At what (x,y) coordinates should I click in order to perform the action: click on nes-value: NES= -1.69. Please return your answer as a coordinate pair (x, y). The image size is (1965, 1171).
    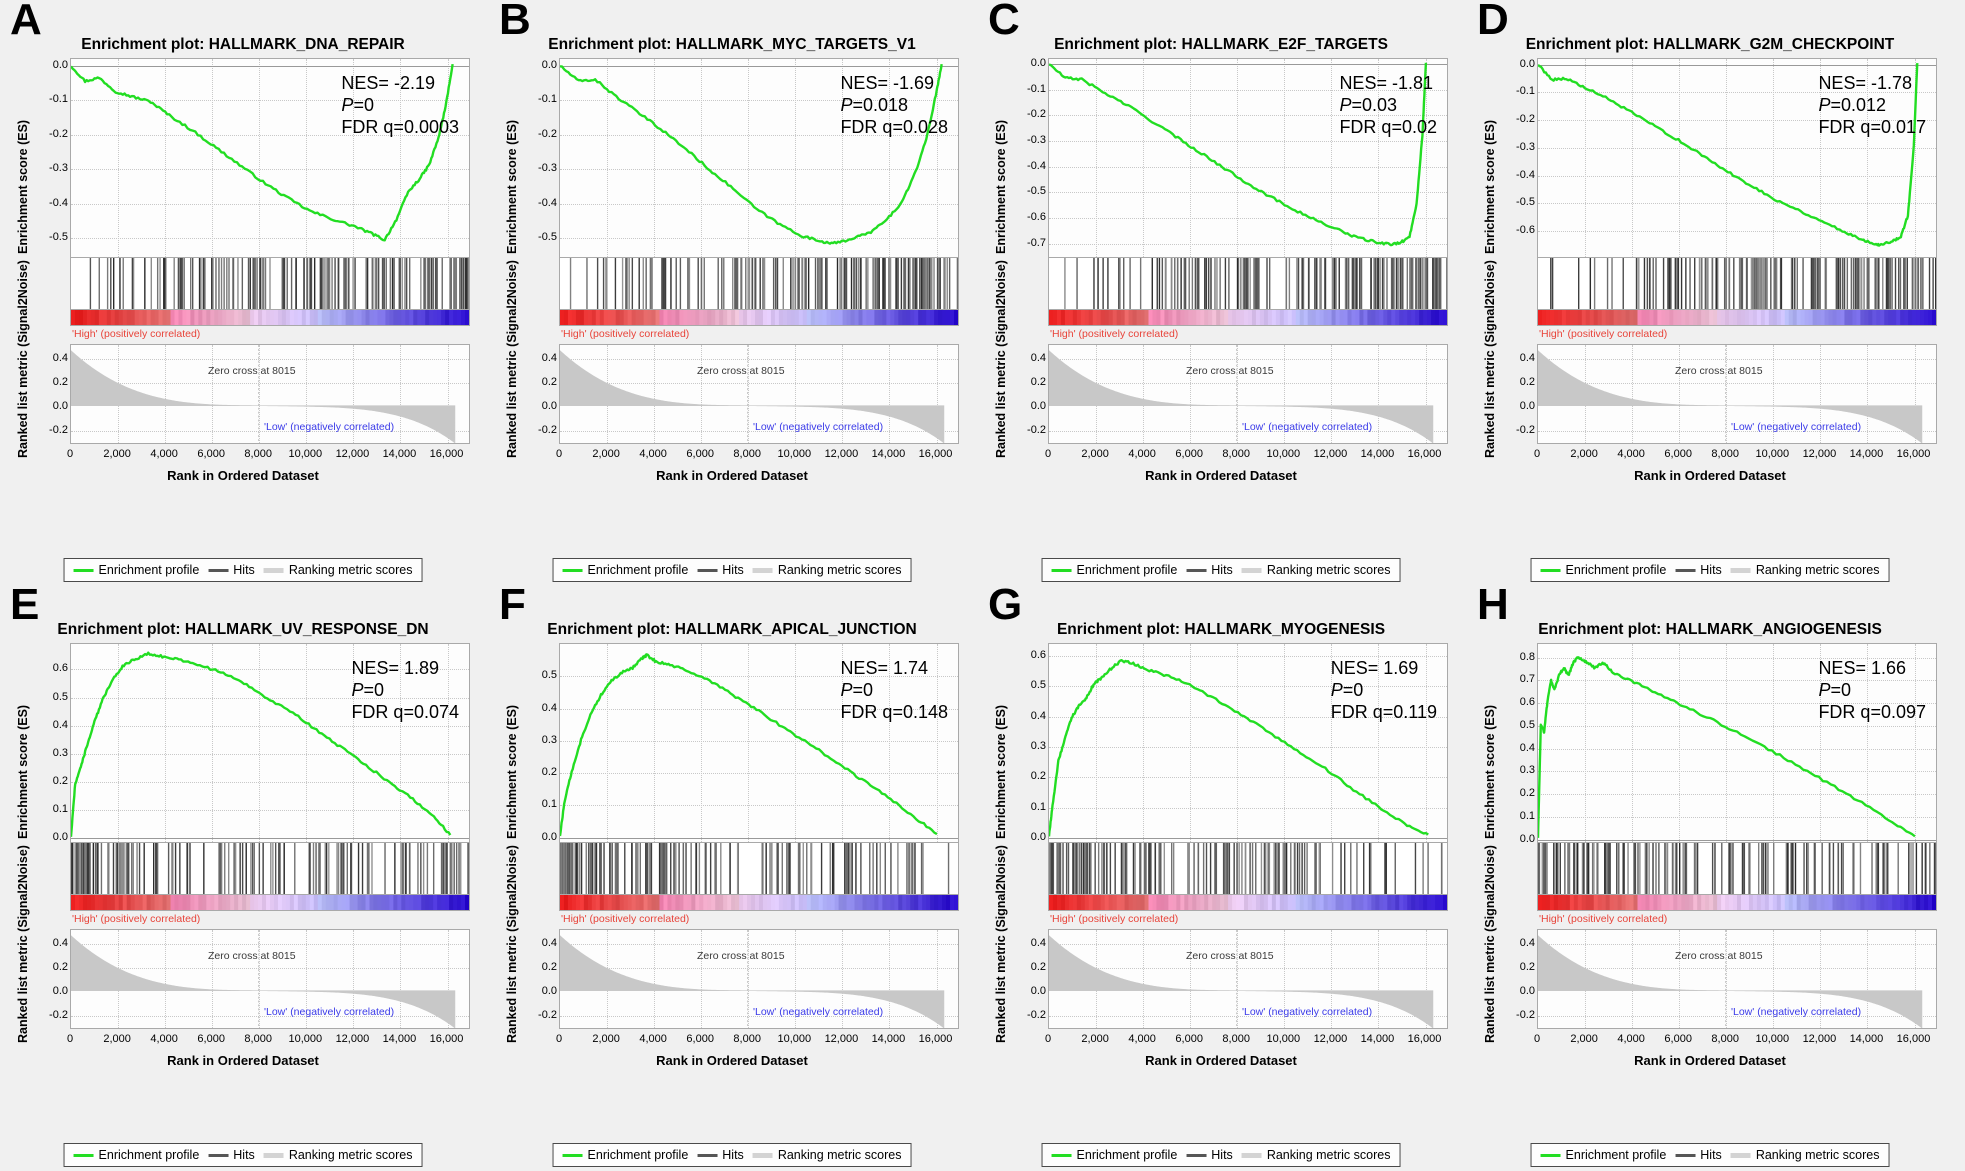
    Looking at the image, I should click on (887, 83).